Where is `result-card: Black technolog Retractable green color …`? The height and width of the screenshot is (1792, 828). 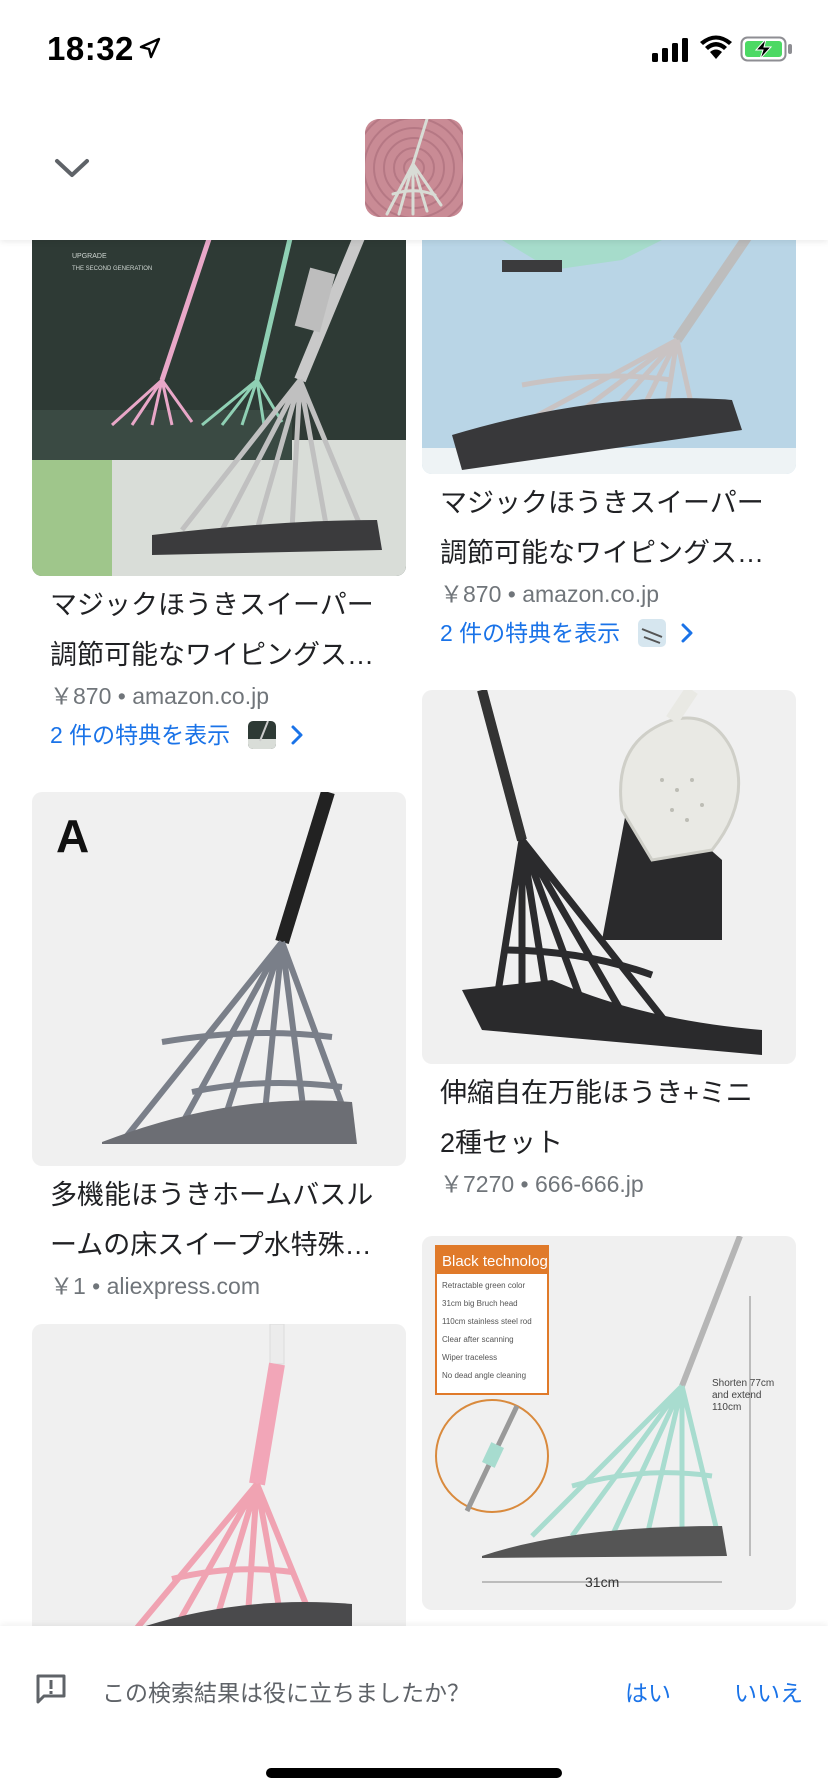
result-card: Black technolog Retractable green color … is located at coordinates (609, 1423).